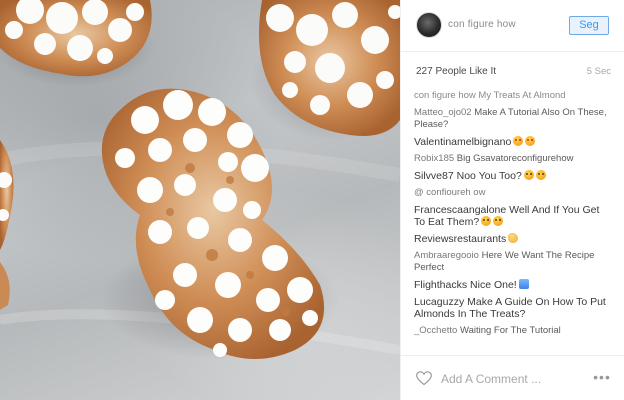 The width and height of the screenshot is (624, 400). I want to click on post-footer: •••, so click(512, 377).